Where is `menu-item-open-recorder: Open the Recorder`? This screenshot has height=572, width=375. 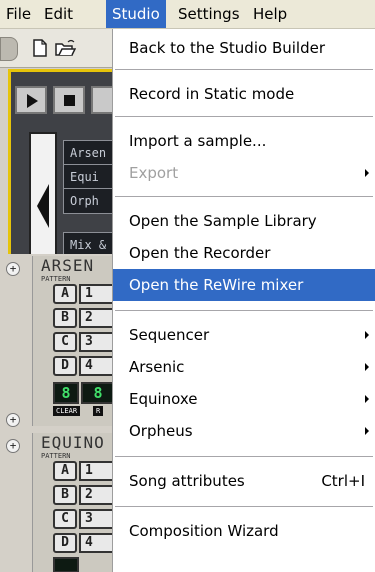 menu-item-open-recorder: Open the Recorder is located at coordinates (244, 253).